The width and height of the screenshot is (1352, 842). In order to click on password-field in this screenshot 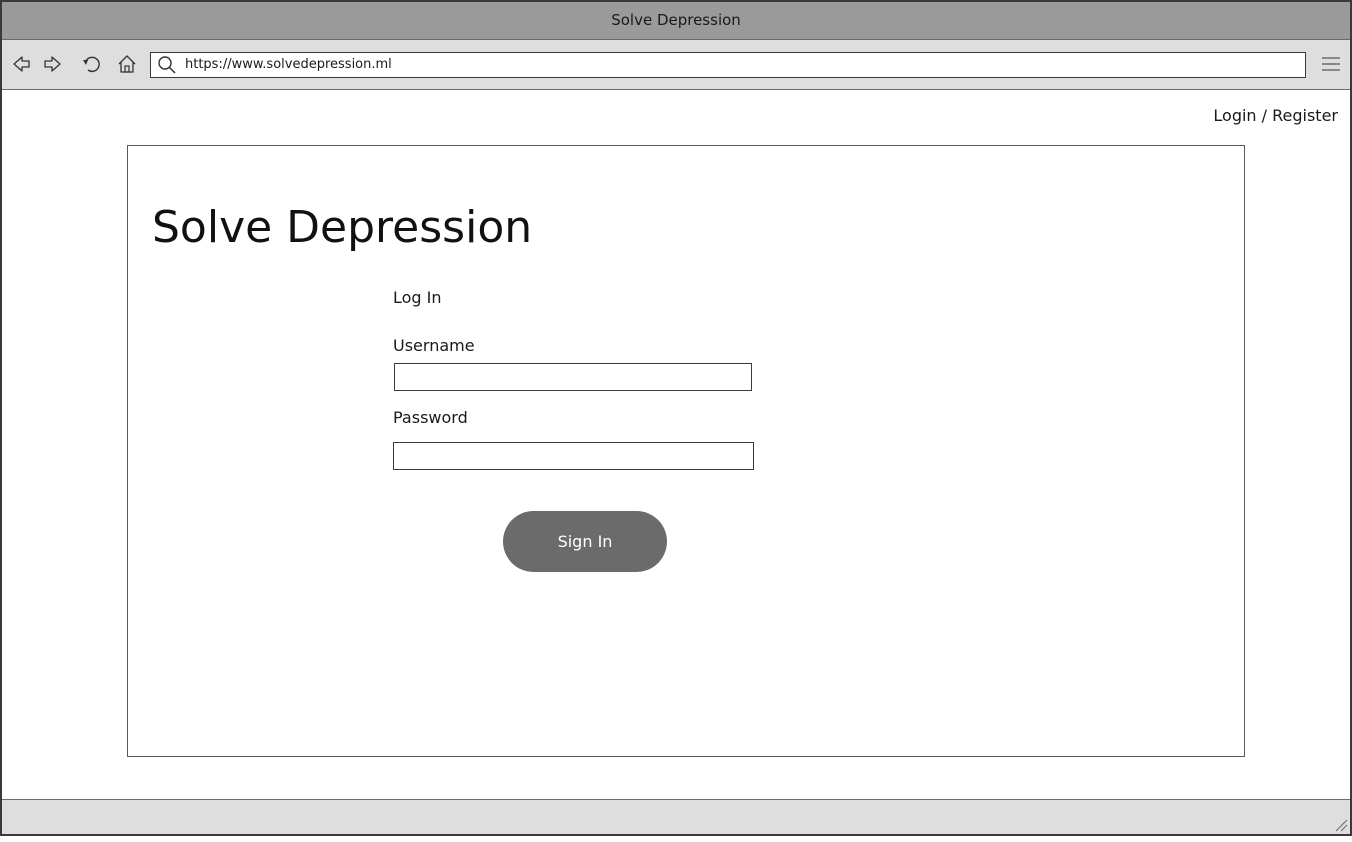, I will do `click(573, 456)`.